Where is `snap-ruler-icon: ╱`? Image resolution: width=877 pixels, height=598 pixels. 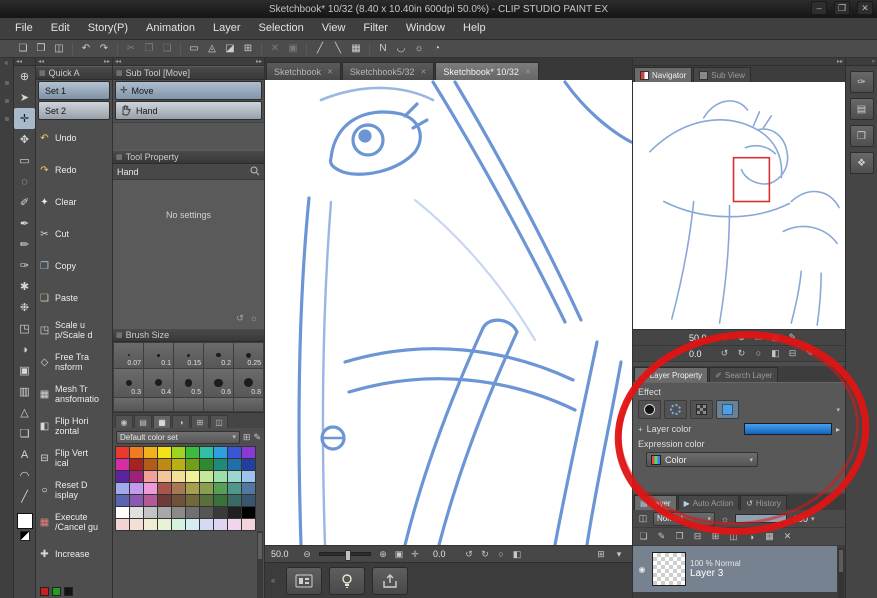 snap-ruler-icon: ╱ is located at coordinates (320, 48).